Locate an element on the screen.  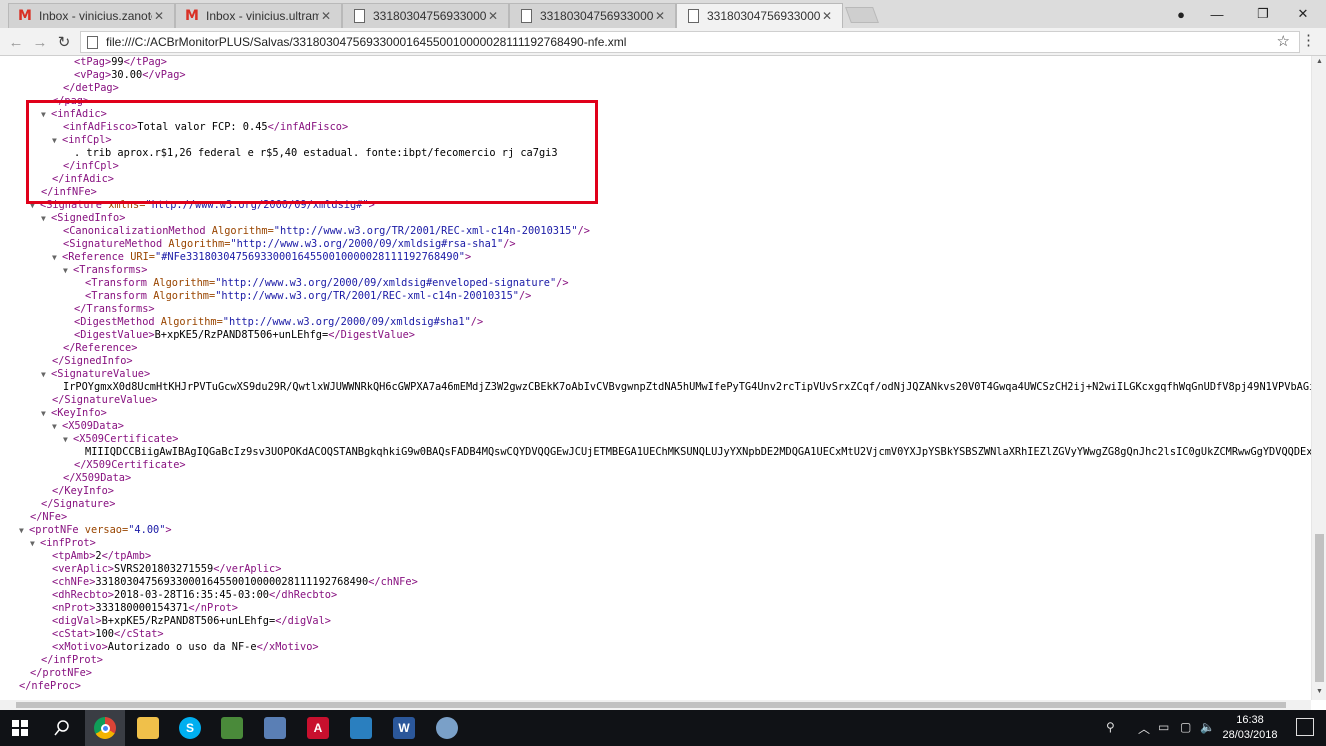
taskbar-explorer is located at coordinates (148, 728).